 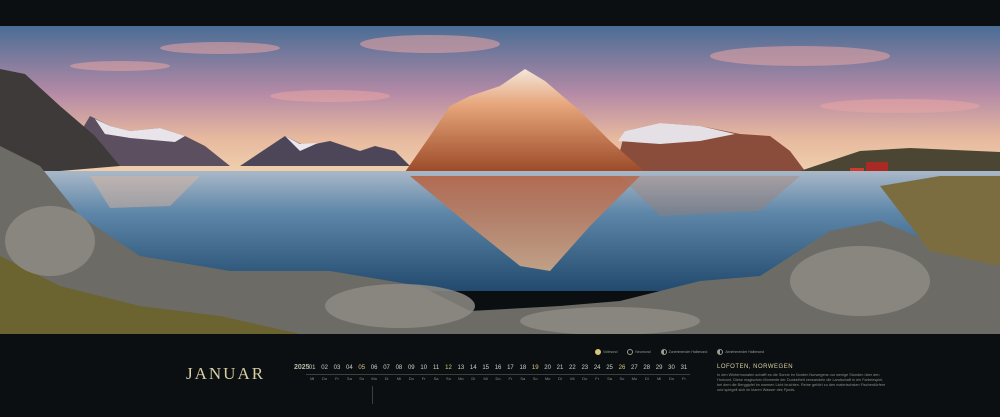 I want to click on legend-full-moon: Vollmond, so click(x=606, y=352).